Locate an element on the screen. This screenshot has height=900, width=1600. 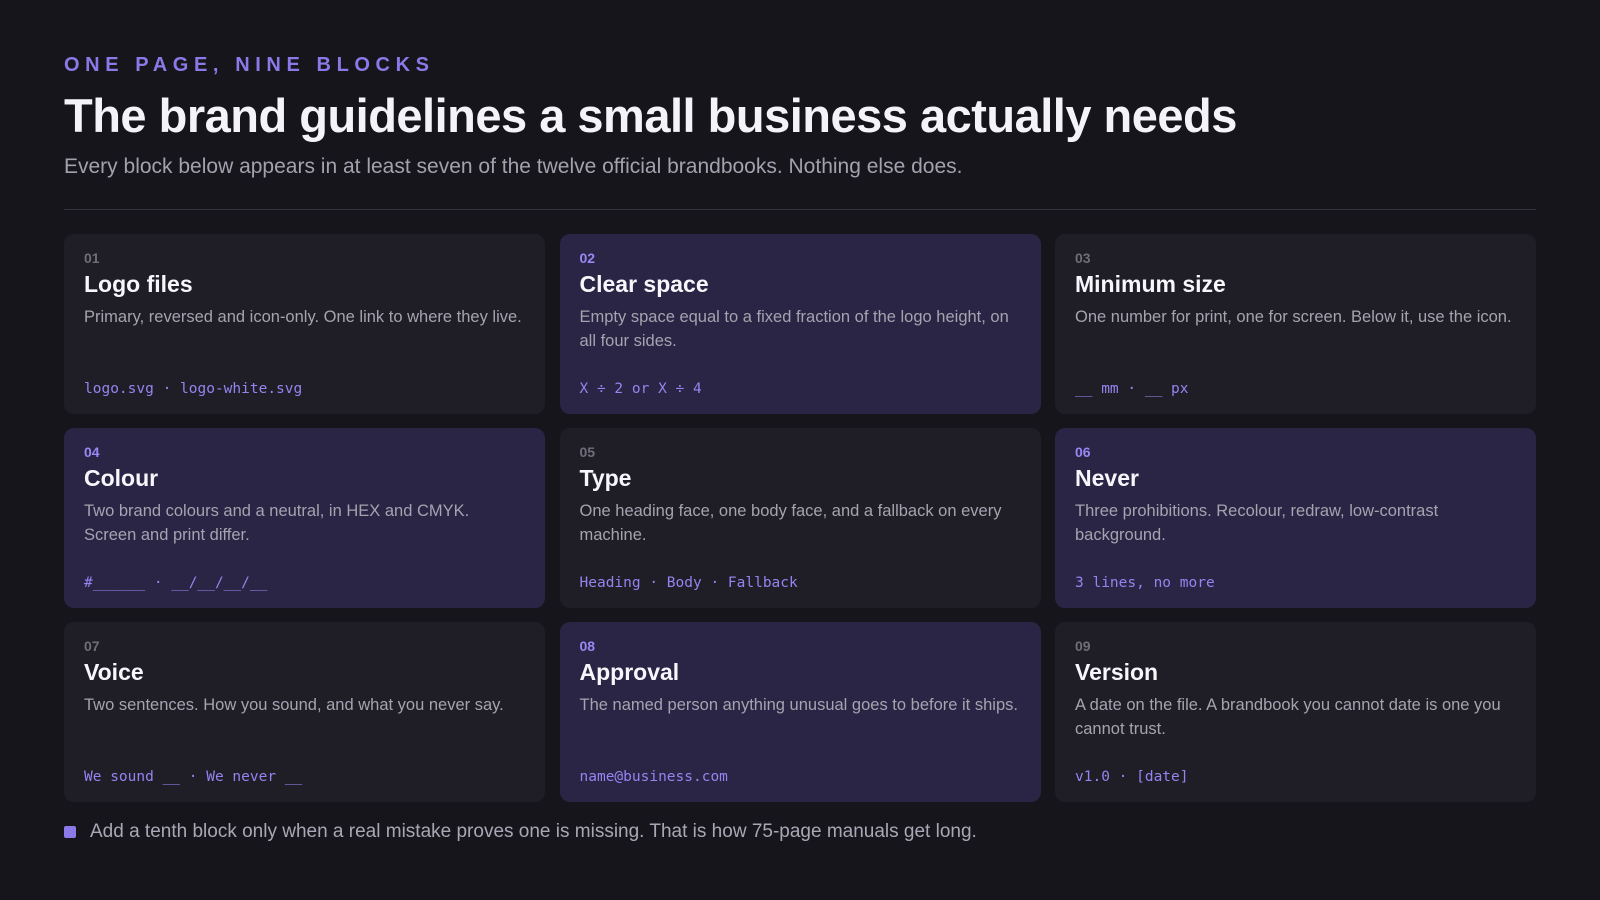
block-title: Minimum size is located at coordinates (1150, 284).